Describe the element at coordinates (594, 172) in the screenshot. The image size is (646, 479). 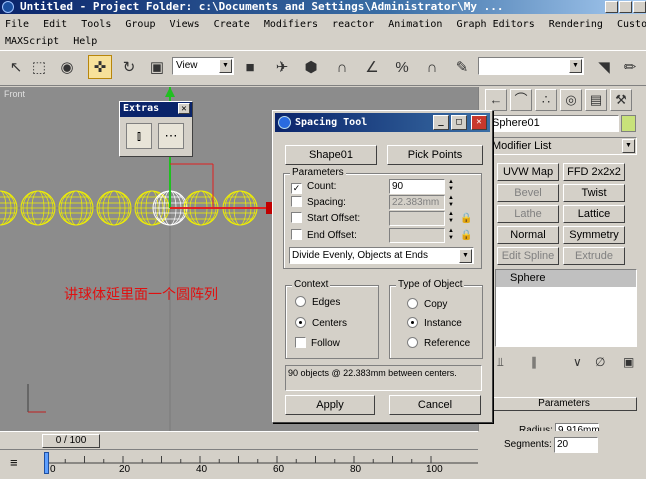
I see `modifier-ffd-button: FFD 2x2x2` at that location.